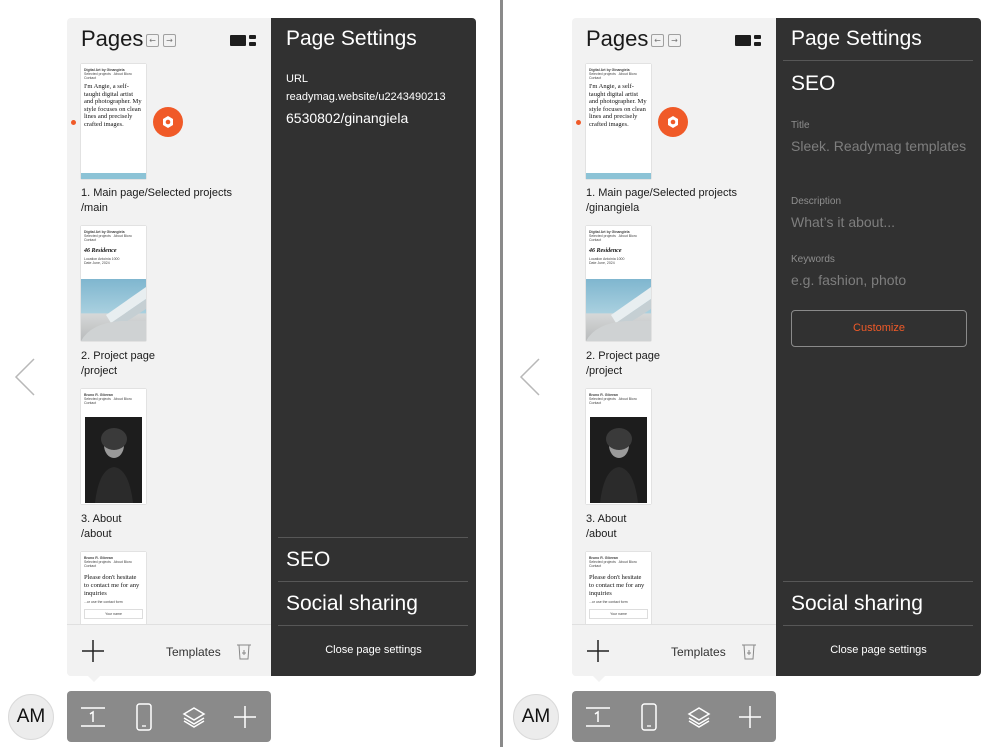 This screenshot has height=747, width=1000. Describe the element at coordinates (73, 122) in the screenshot. I see `active-page-indicator` at that location.